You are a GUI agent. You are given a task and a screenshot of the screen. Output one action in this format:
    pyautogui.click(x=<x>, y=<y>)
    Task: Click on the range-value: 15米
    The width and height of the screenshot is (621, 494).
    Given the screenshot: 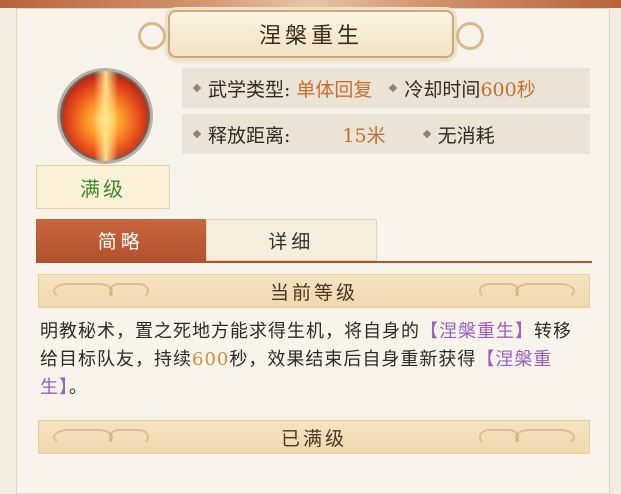 What is the action you would take?
    pyautogui.click(x=364, y=135)
    